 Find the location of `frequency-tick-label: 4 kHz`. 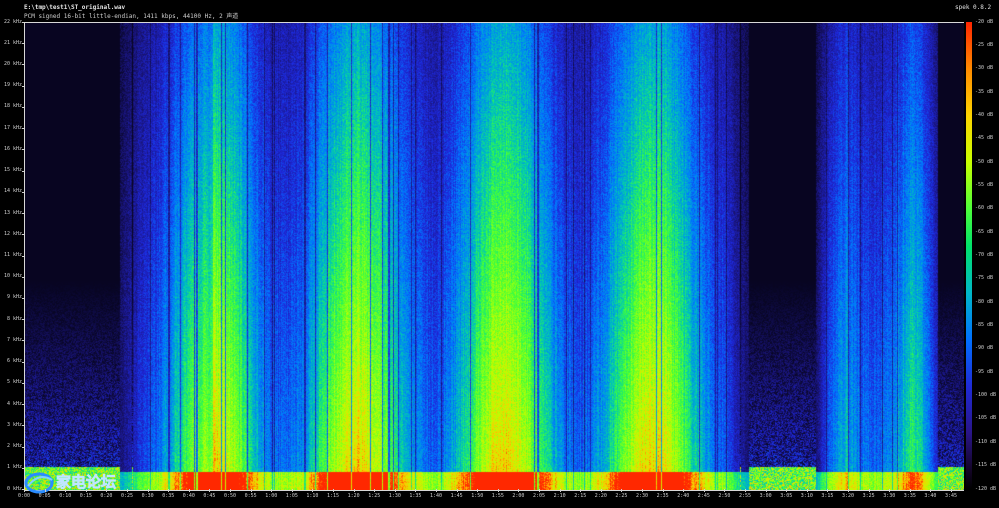

frequency-tick-label: 4 kHz is located at coordinates (14, 403).